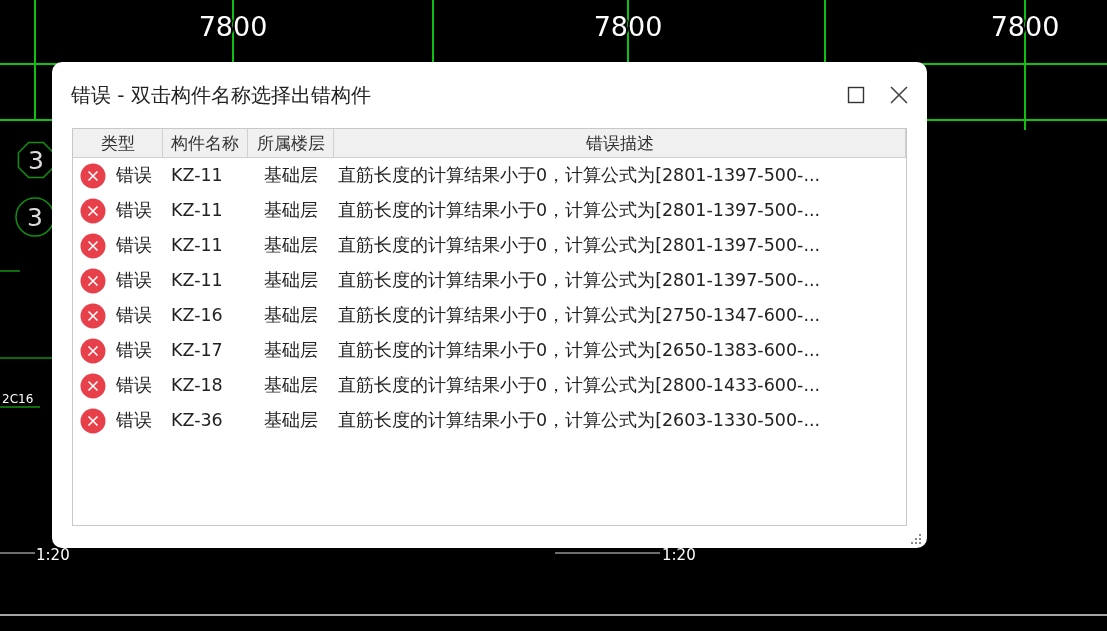 This screenshot has width=1107, height=631. Describe the element at coordinates (291, 143) in the screenshot. I see `column-header: 所属楼层` at that location.